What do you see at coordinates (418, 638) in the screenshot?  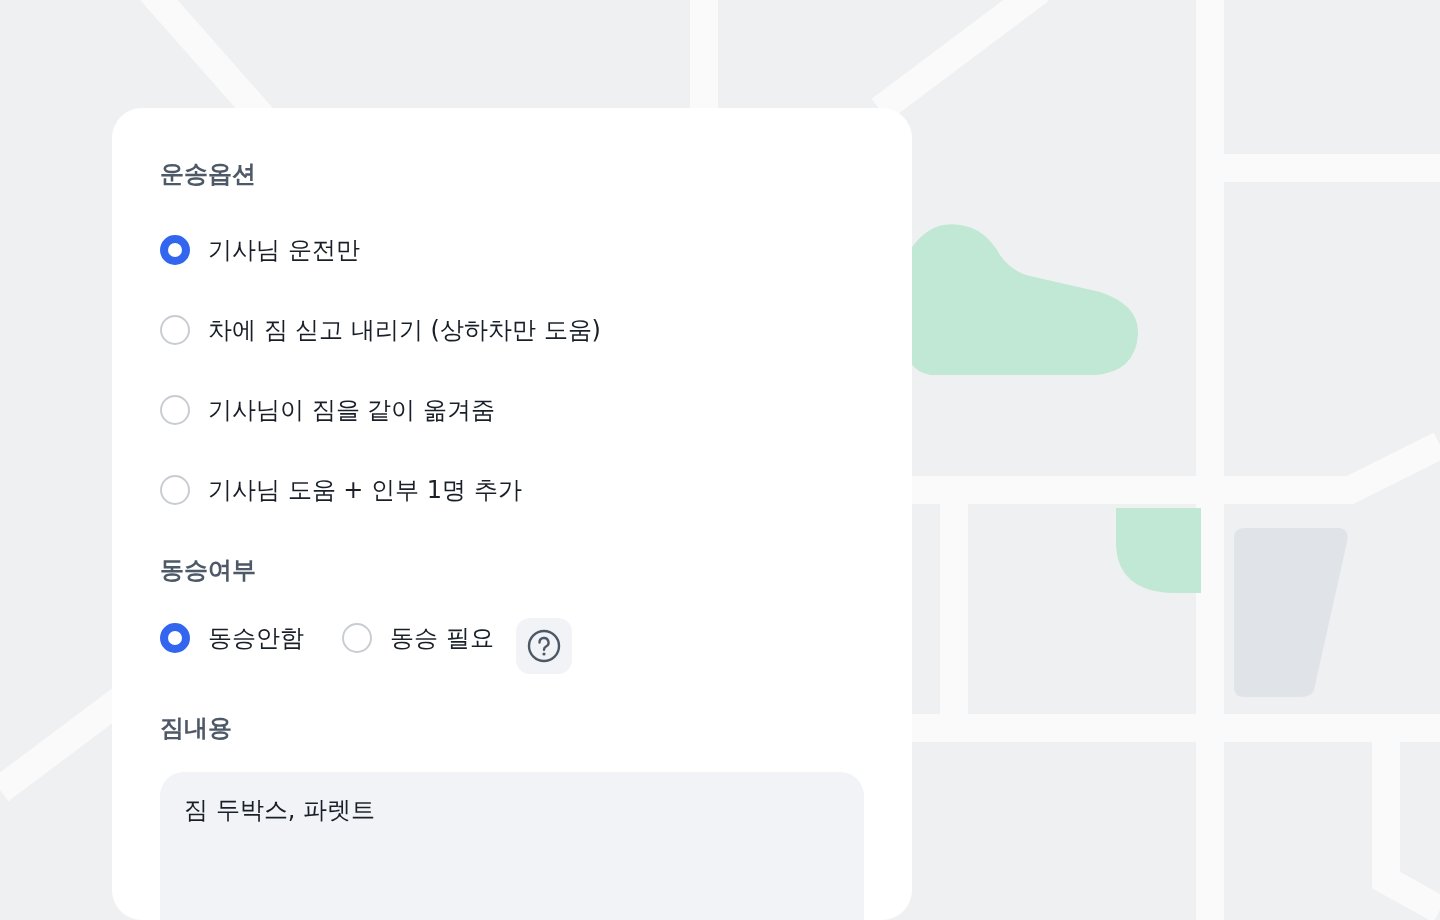 I see `radio-option: 동승 필요` at bounding box center [418, 638].